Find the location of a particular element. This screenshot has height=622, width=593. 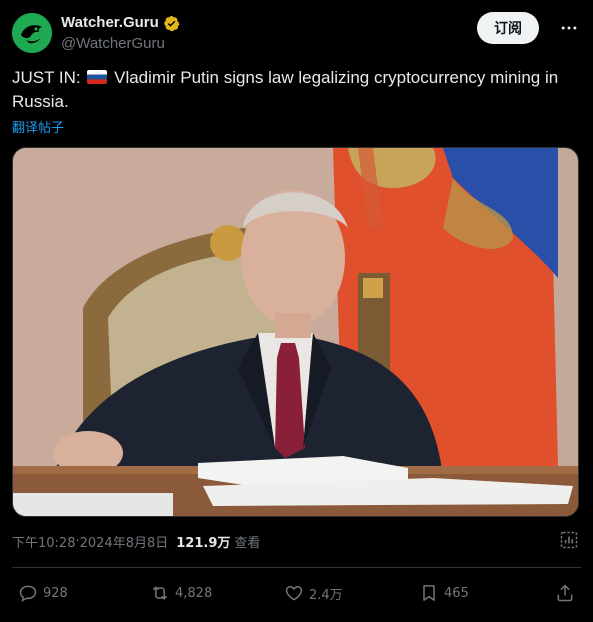

watcher-guru-logo-icon is located at coordinates (32, 33).